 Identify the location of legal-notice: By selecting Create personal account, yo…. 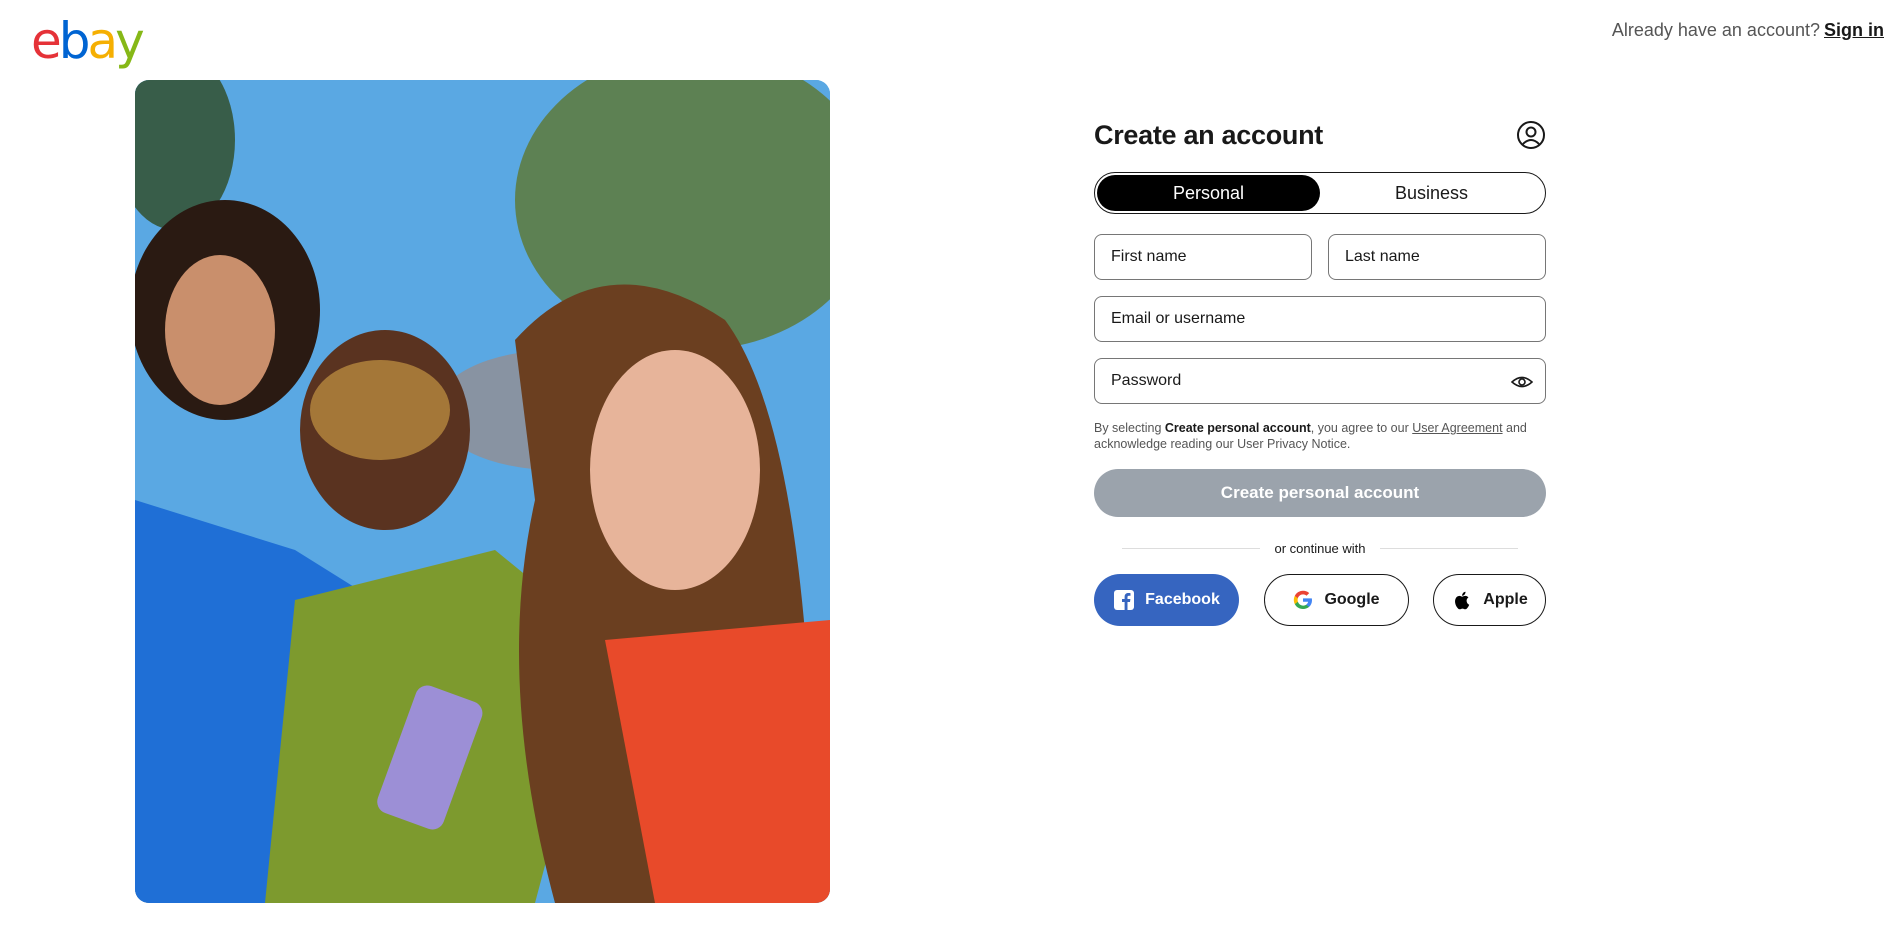
(1320, 436).